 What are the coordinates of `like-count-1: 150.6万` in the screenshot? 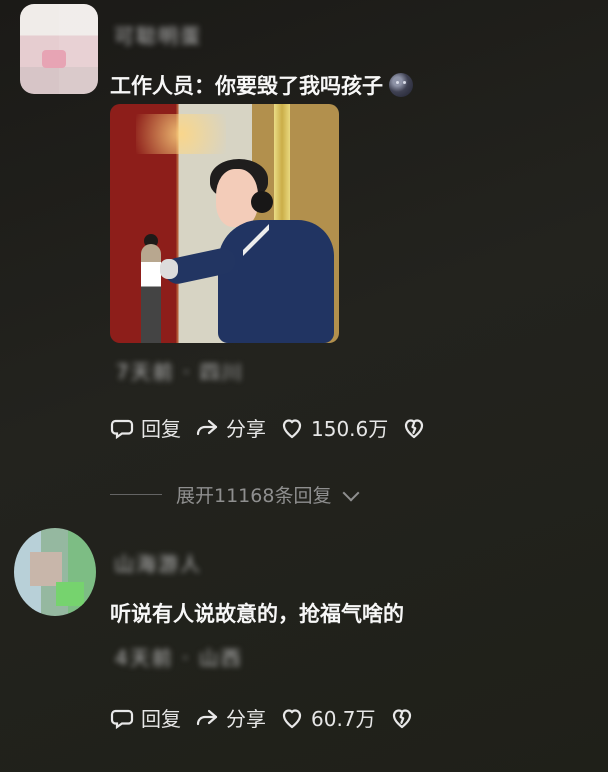 It's located at (350, 429).